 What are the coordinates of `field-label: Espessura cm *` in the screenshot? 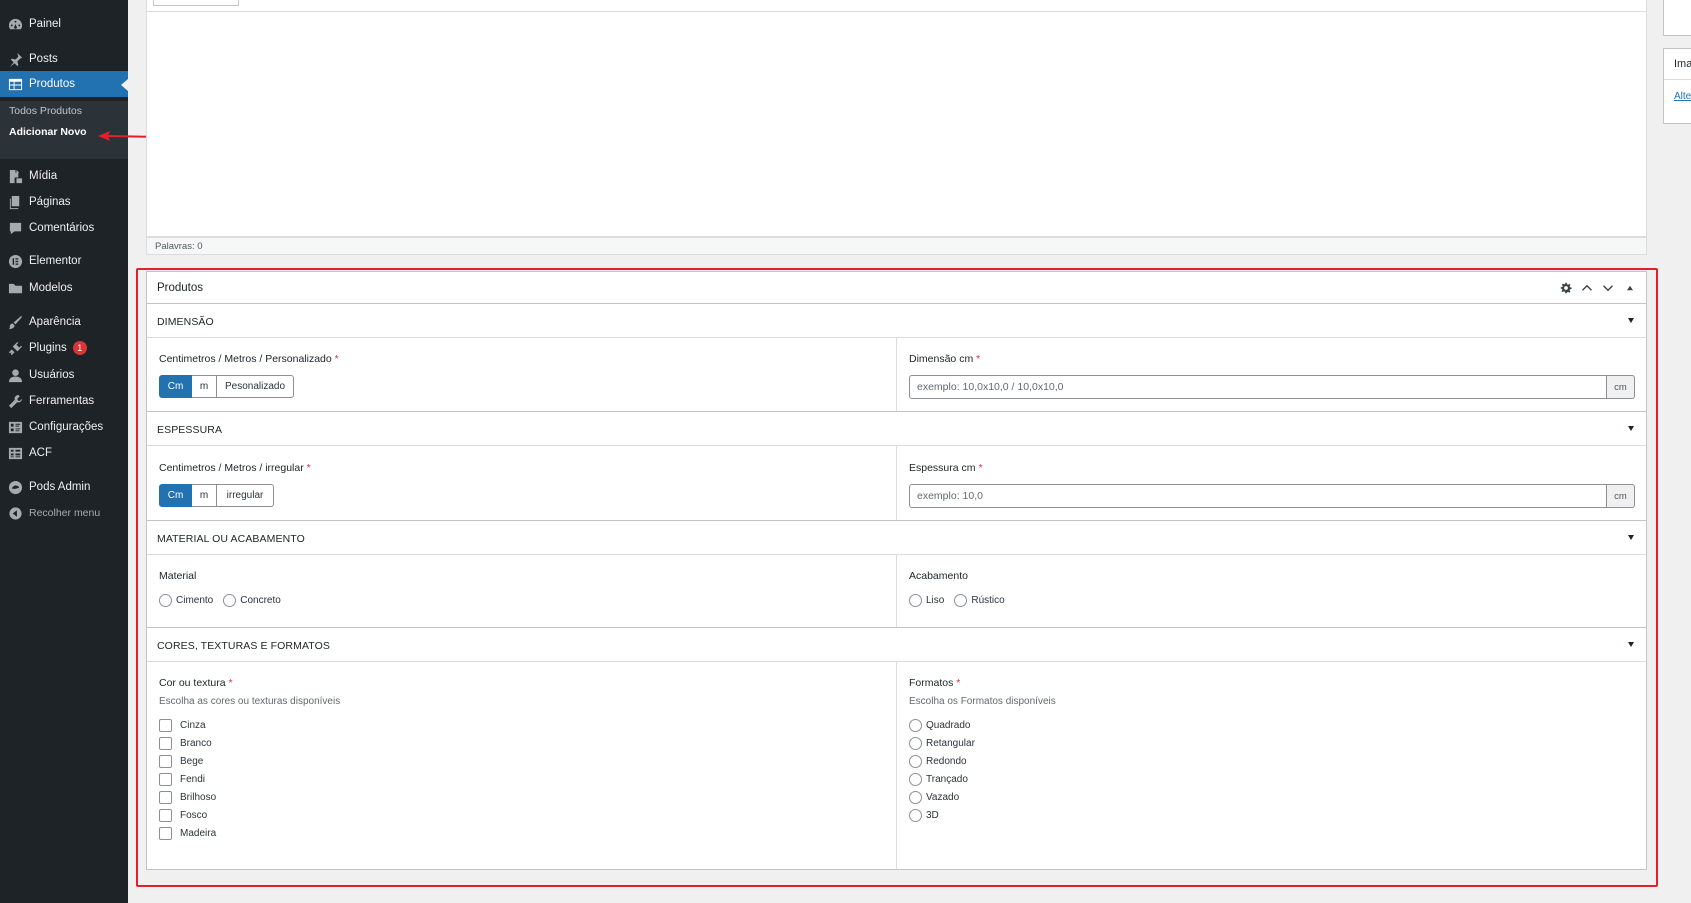 It's located at (946, 468).